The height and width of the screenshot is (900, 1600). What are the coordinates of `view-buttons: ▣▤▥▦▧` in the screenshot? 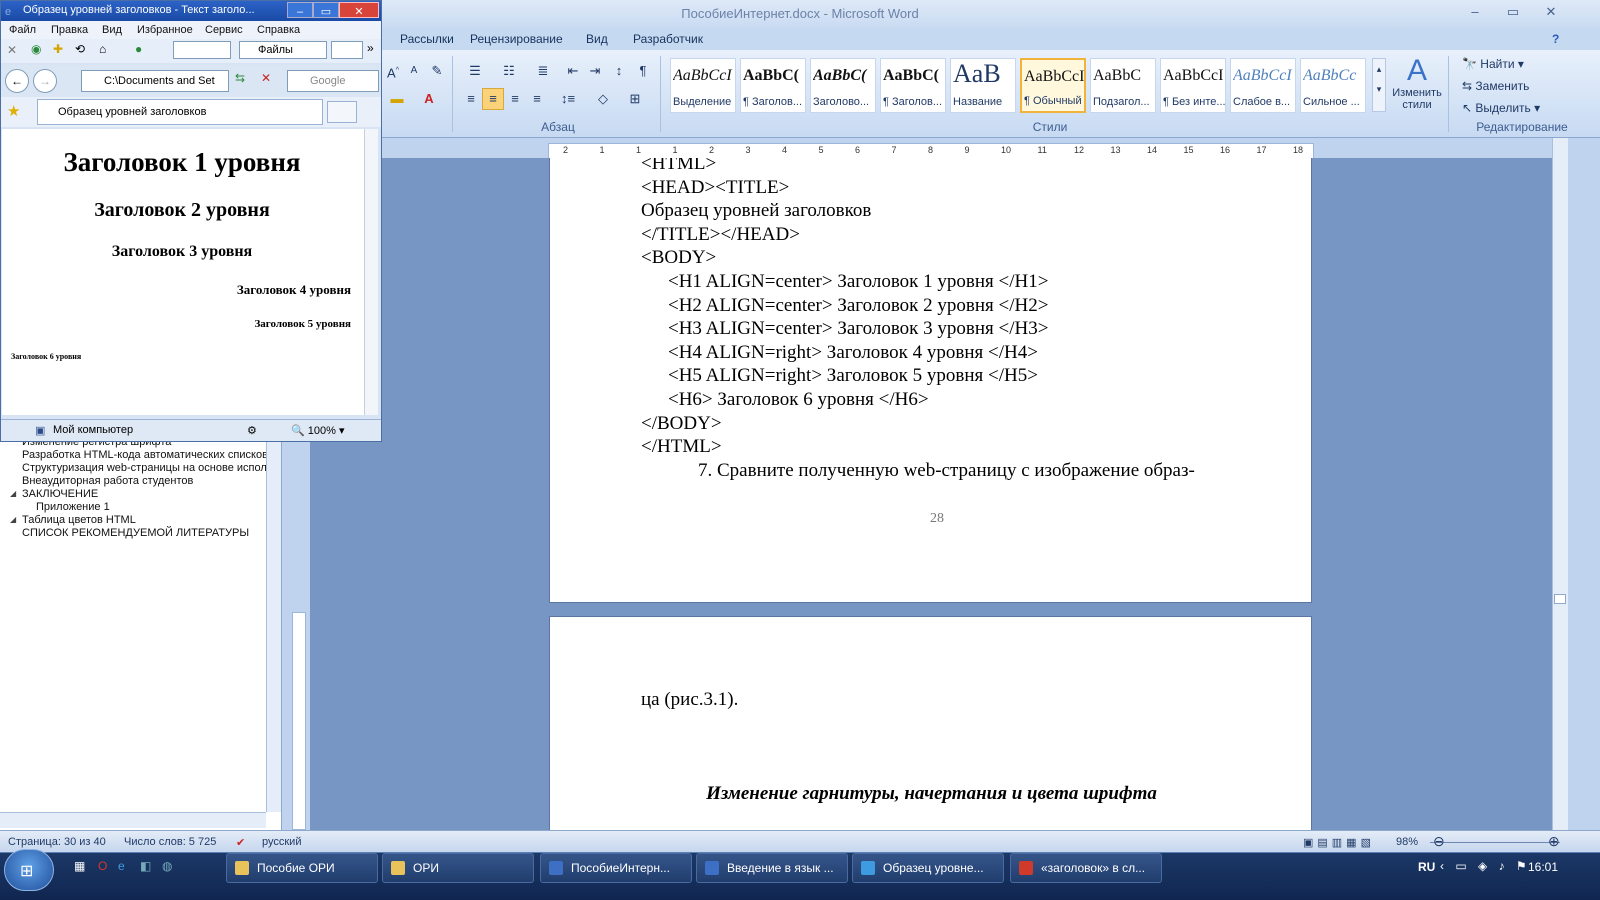 It's located at (1339, 842).